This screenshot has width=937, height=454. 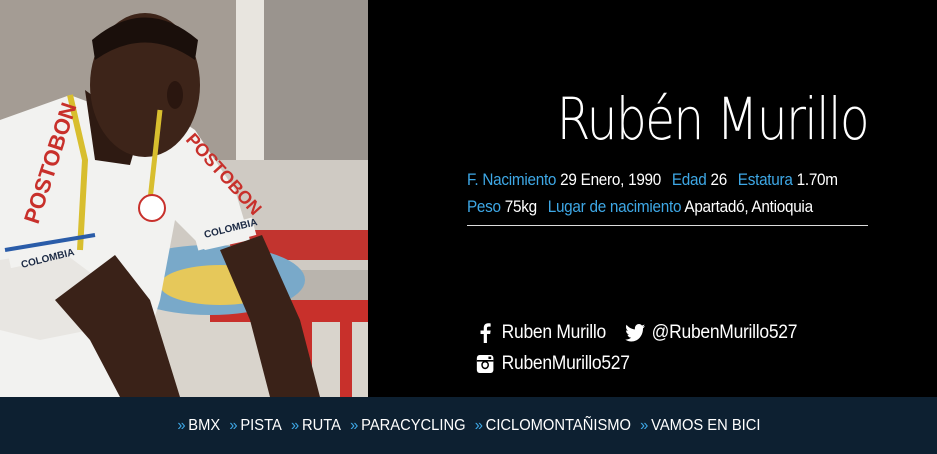 I want to click on age-label: Edad, so click(x=689, y=179).